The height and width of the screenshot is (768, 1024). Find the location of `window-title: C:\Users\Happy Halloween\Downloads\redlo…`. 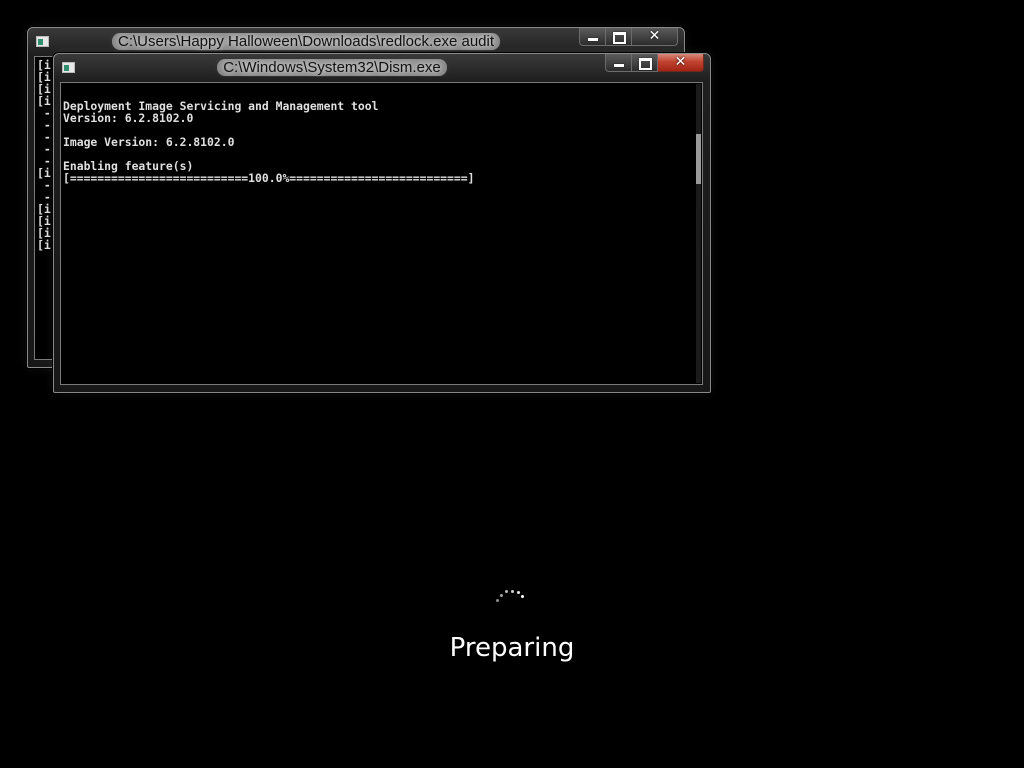

window-title: C:\Users\Happy Halloween\Downloads\redlo… is located at coordinates (306, 42).